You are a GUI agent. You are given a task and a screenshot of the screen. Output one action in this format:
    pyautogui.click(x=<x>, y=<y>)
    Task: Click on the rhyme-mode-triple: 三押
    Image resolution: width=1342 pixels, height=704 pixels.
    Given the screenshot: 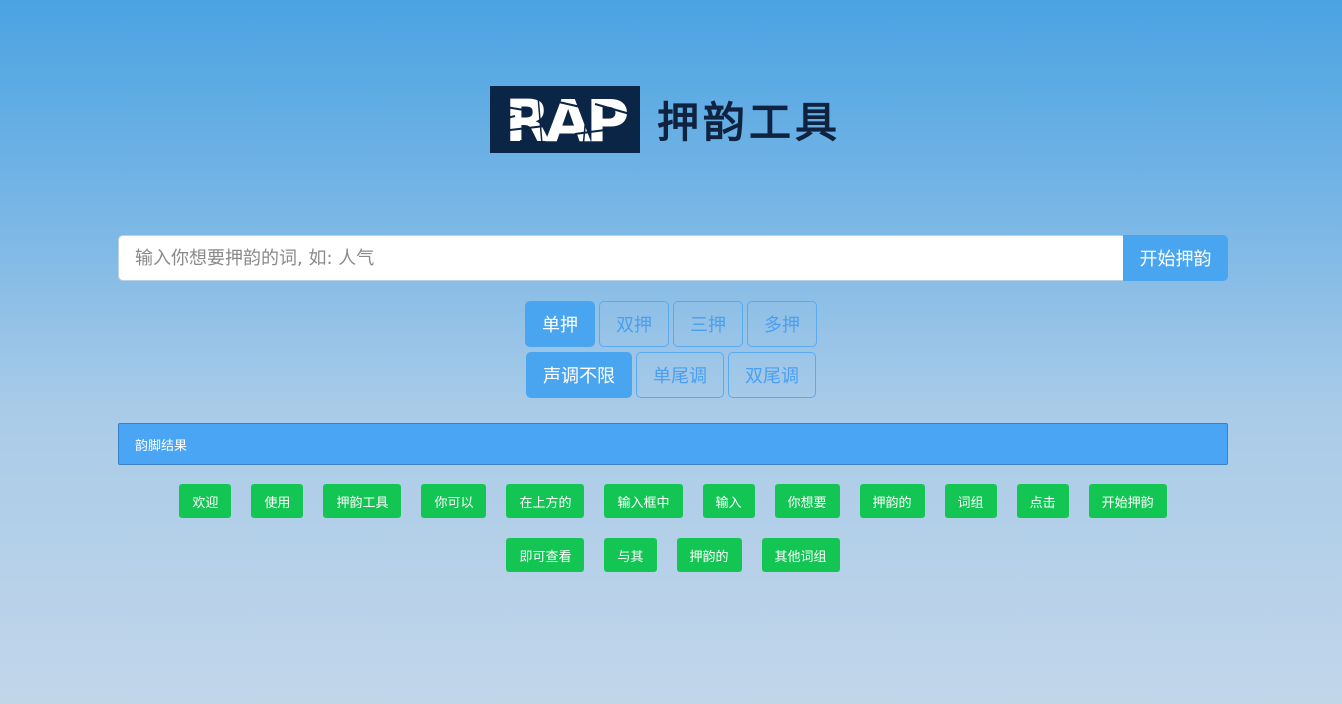 What is the action you would take?
    pyautogui.click(x=708, y=324)
    